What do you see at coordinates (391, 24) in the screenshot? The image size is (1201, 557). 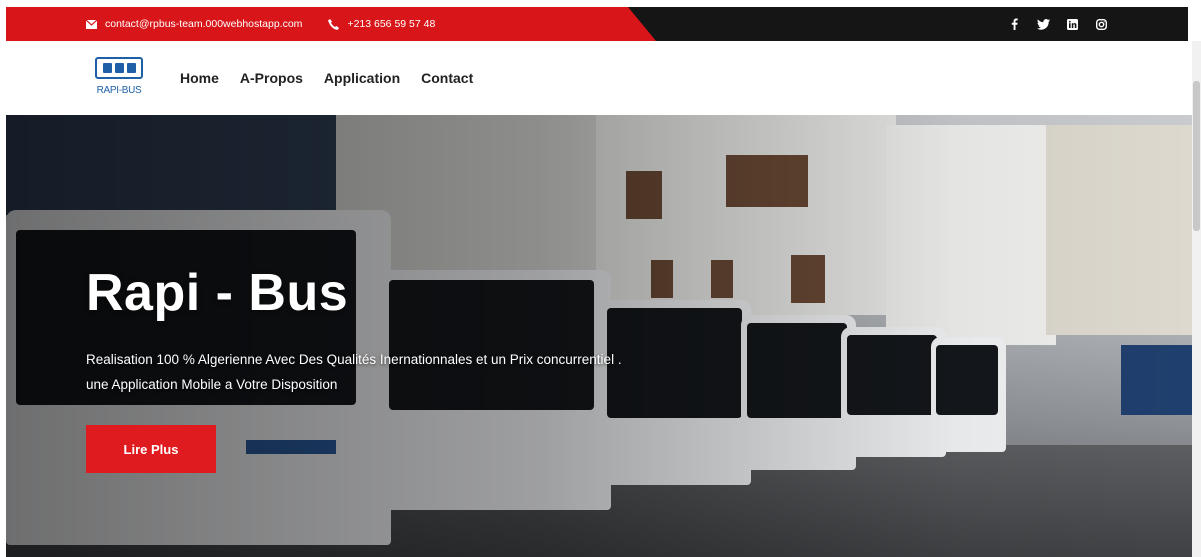 I see `phone-link: +213 656 59 57 48` at bounding box center [391, 24].